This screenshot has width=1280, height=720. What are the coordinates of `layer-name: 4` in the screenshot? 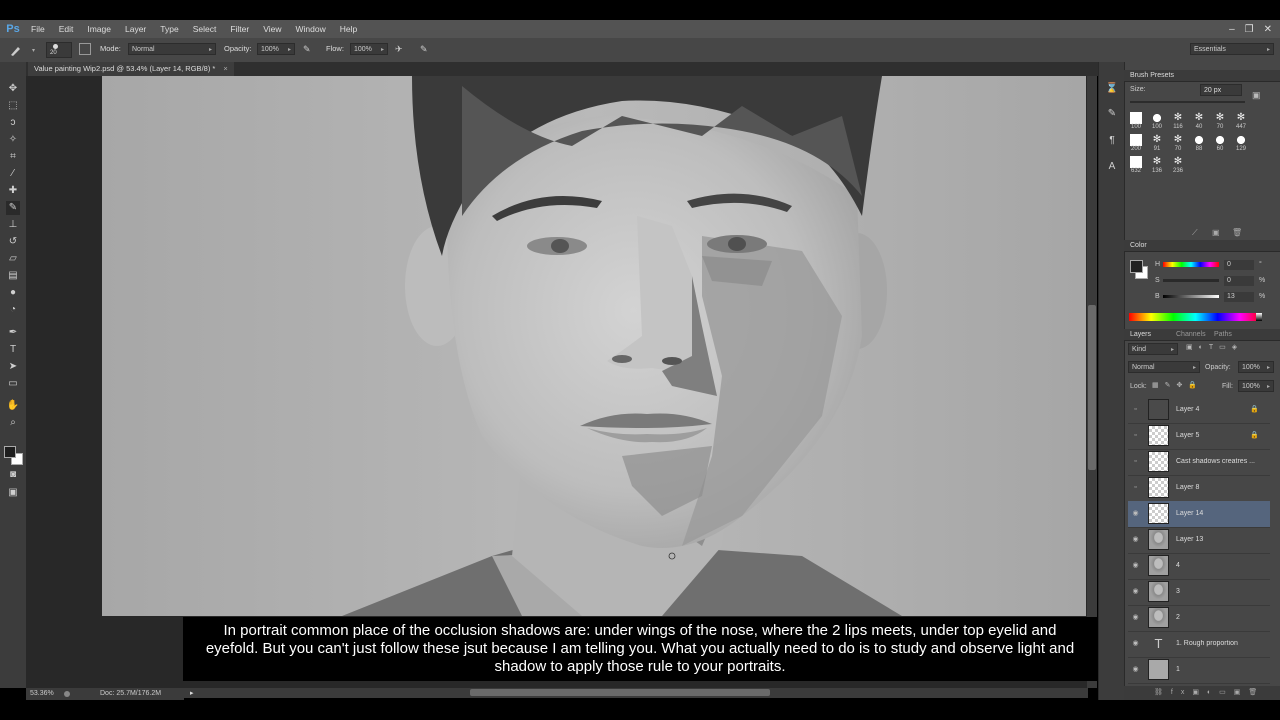 It's located at (1220, 565).